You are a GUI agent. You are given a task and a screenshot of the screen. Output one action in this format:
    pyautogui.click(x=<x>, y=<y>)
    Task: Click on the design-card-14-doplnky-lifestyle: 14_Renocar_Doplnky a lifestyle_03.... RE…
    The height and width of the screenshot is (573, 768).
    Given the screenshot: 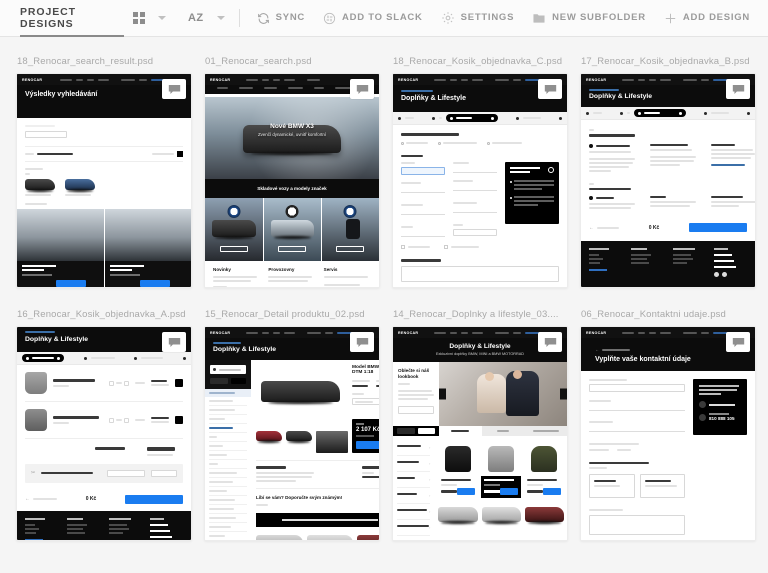 What is the action you would take?
    pyautogui.click(x=480, y=422)
    